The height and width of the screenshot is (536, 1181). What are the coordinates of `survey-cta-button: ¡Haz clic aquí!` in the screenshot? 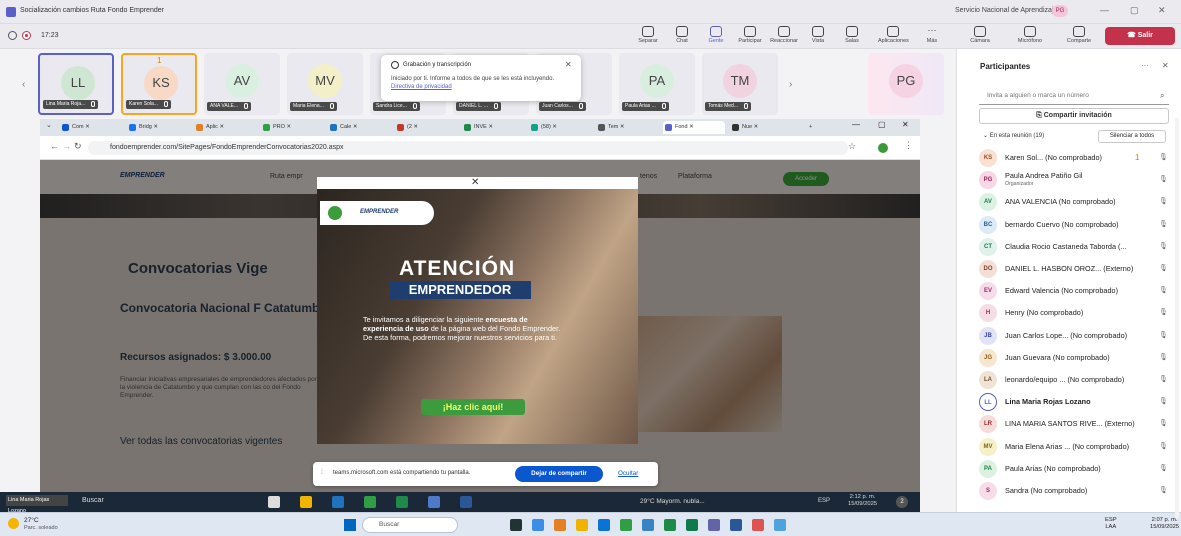 It's located at (473, 407).